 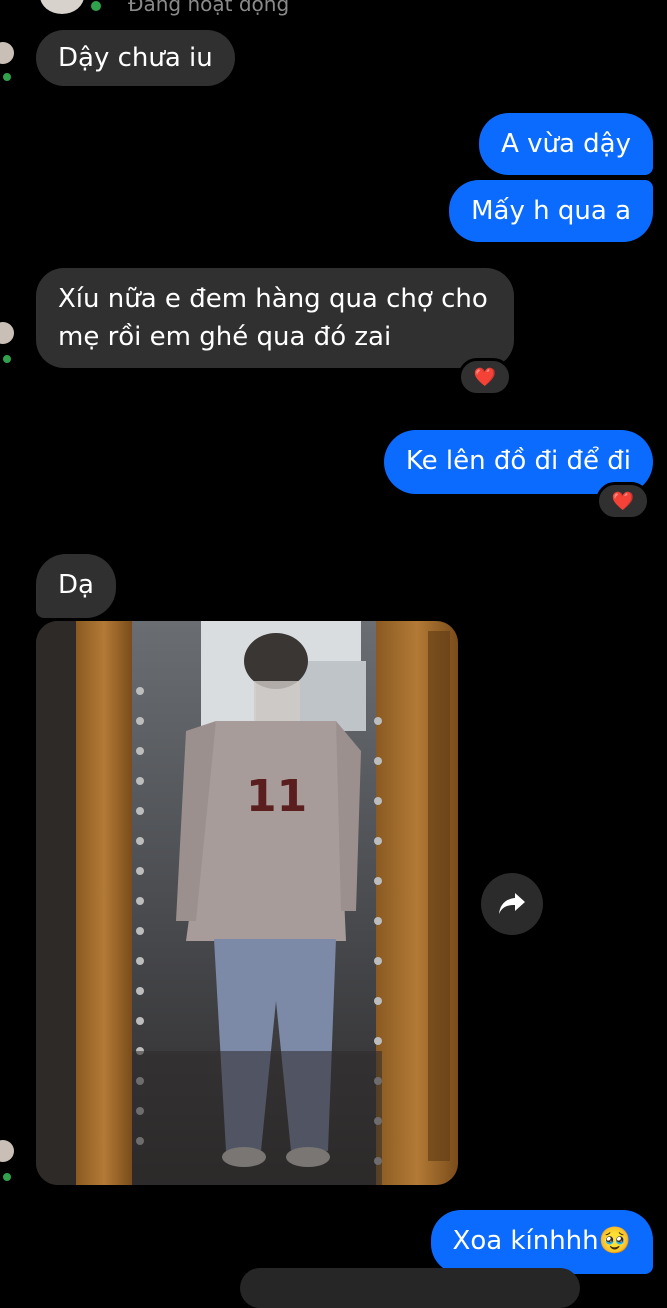 I want to click on incoming-message: Dậy chưa iu, so click(x=135, y=58).